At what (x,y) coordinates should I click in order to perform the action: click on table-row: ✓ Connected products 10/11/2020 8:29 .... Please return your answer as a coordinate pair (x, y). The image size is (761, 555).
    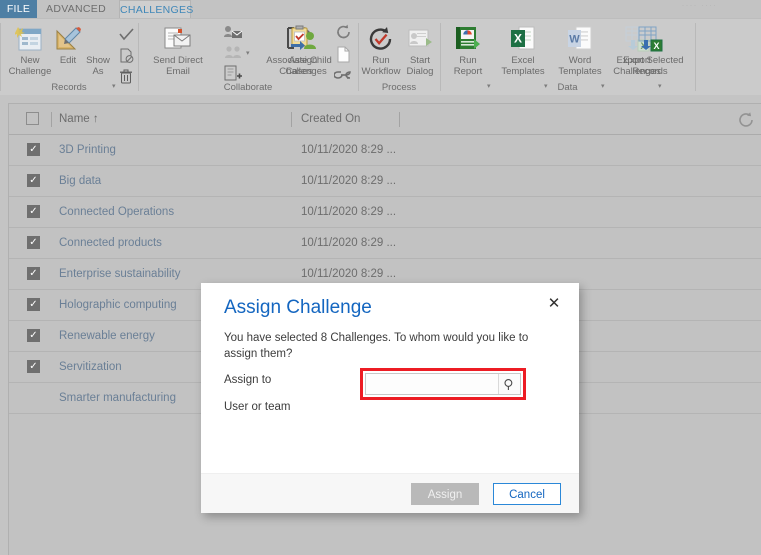
    Looking at the image, I should click on (385, 243).